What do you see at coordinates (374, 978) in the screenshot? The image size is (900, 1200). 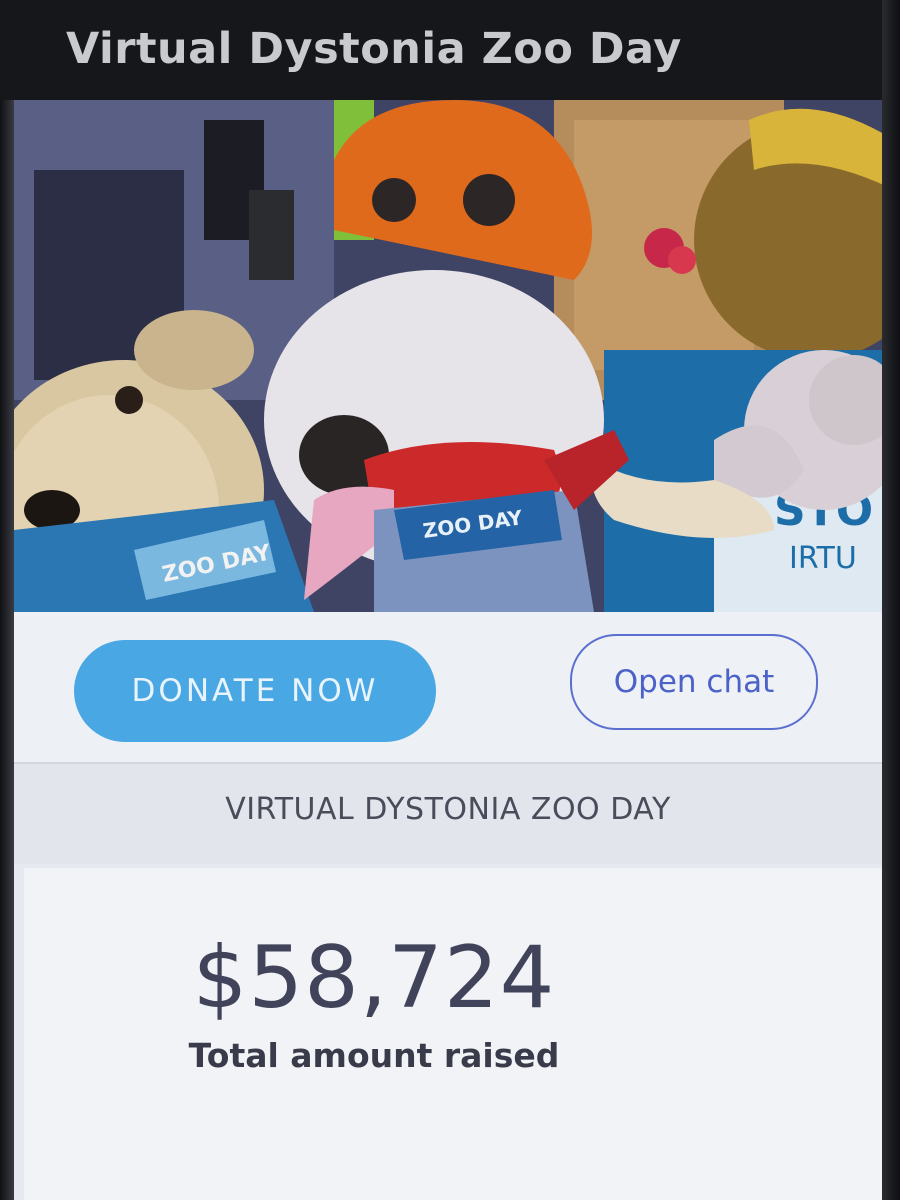 I see `total-amount: $58,724` at bounding box center [374, 978].